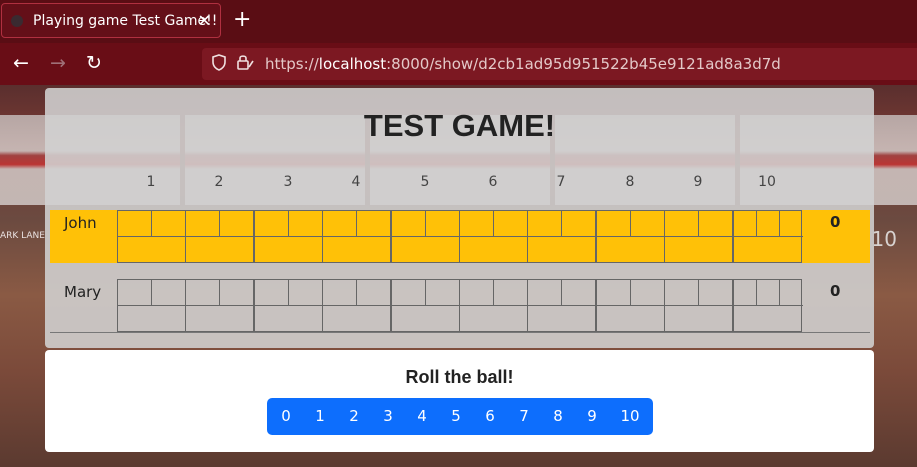 Image resolution: width=917 pixels, height=467 pixels. What do you see at coordinates (58, 63) in the screenshot?
I see `forward-icon: →` at bounding box center [58, 63].